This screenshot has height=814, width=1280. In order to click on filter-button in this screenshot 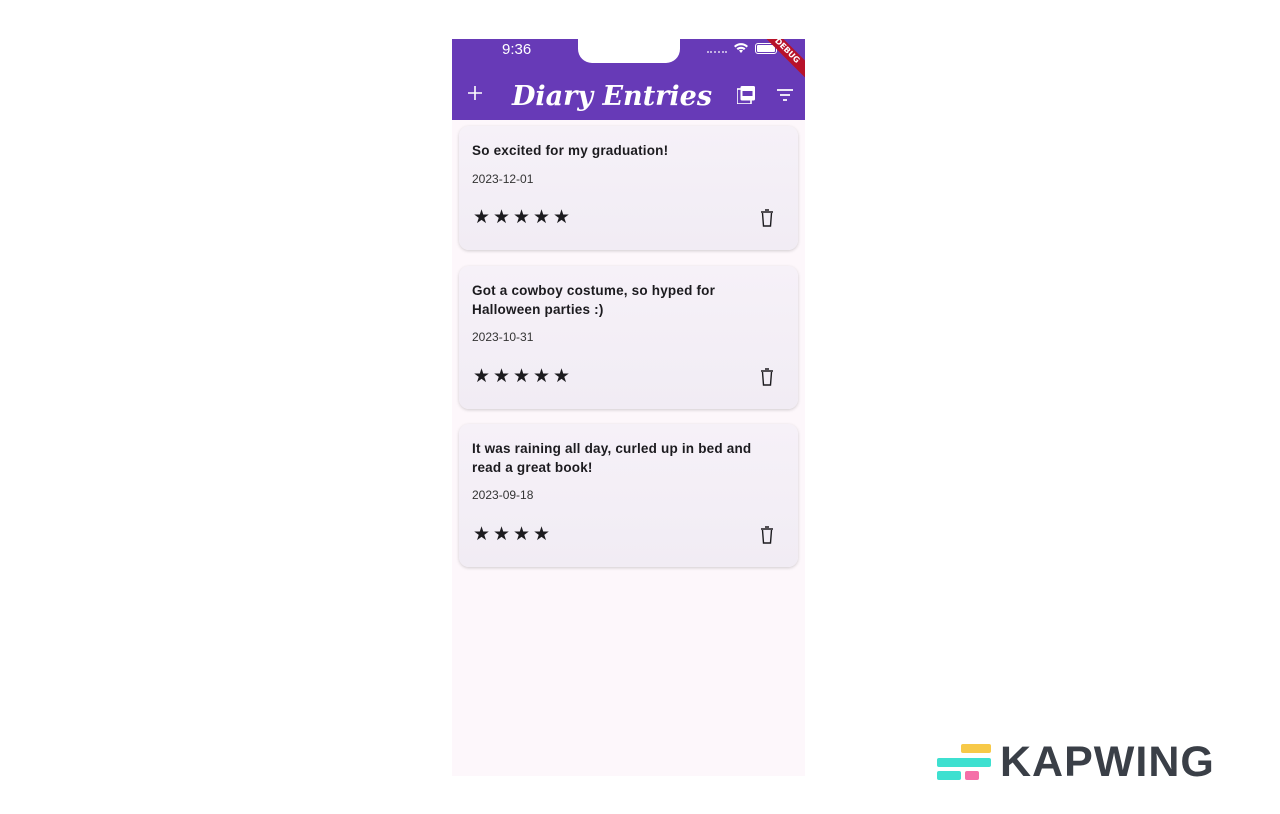, I will do `click(785, 95)`.